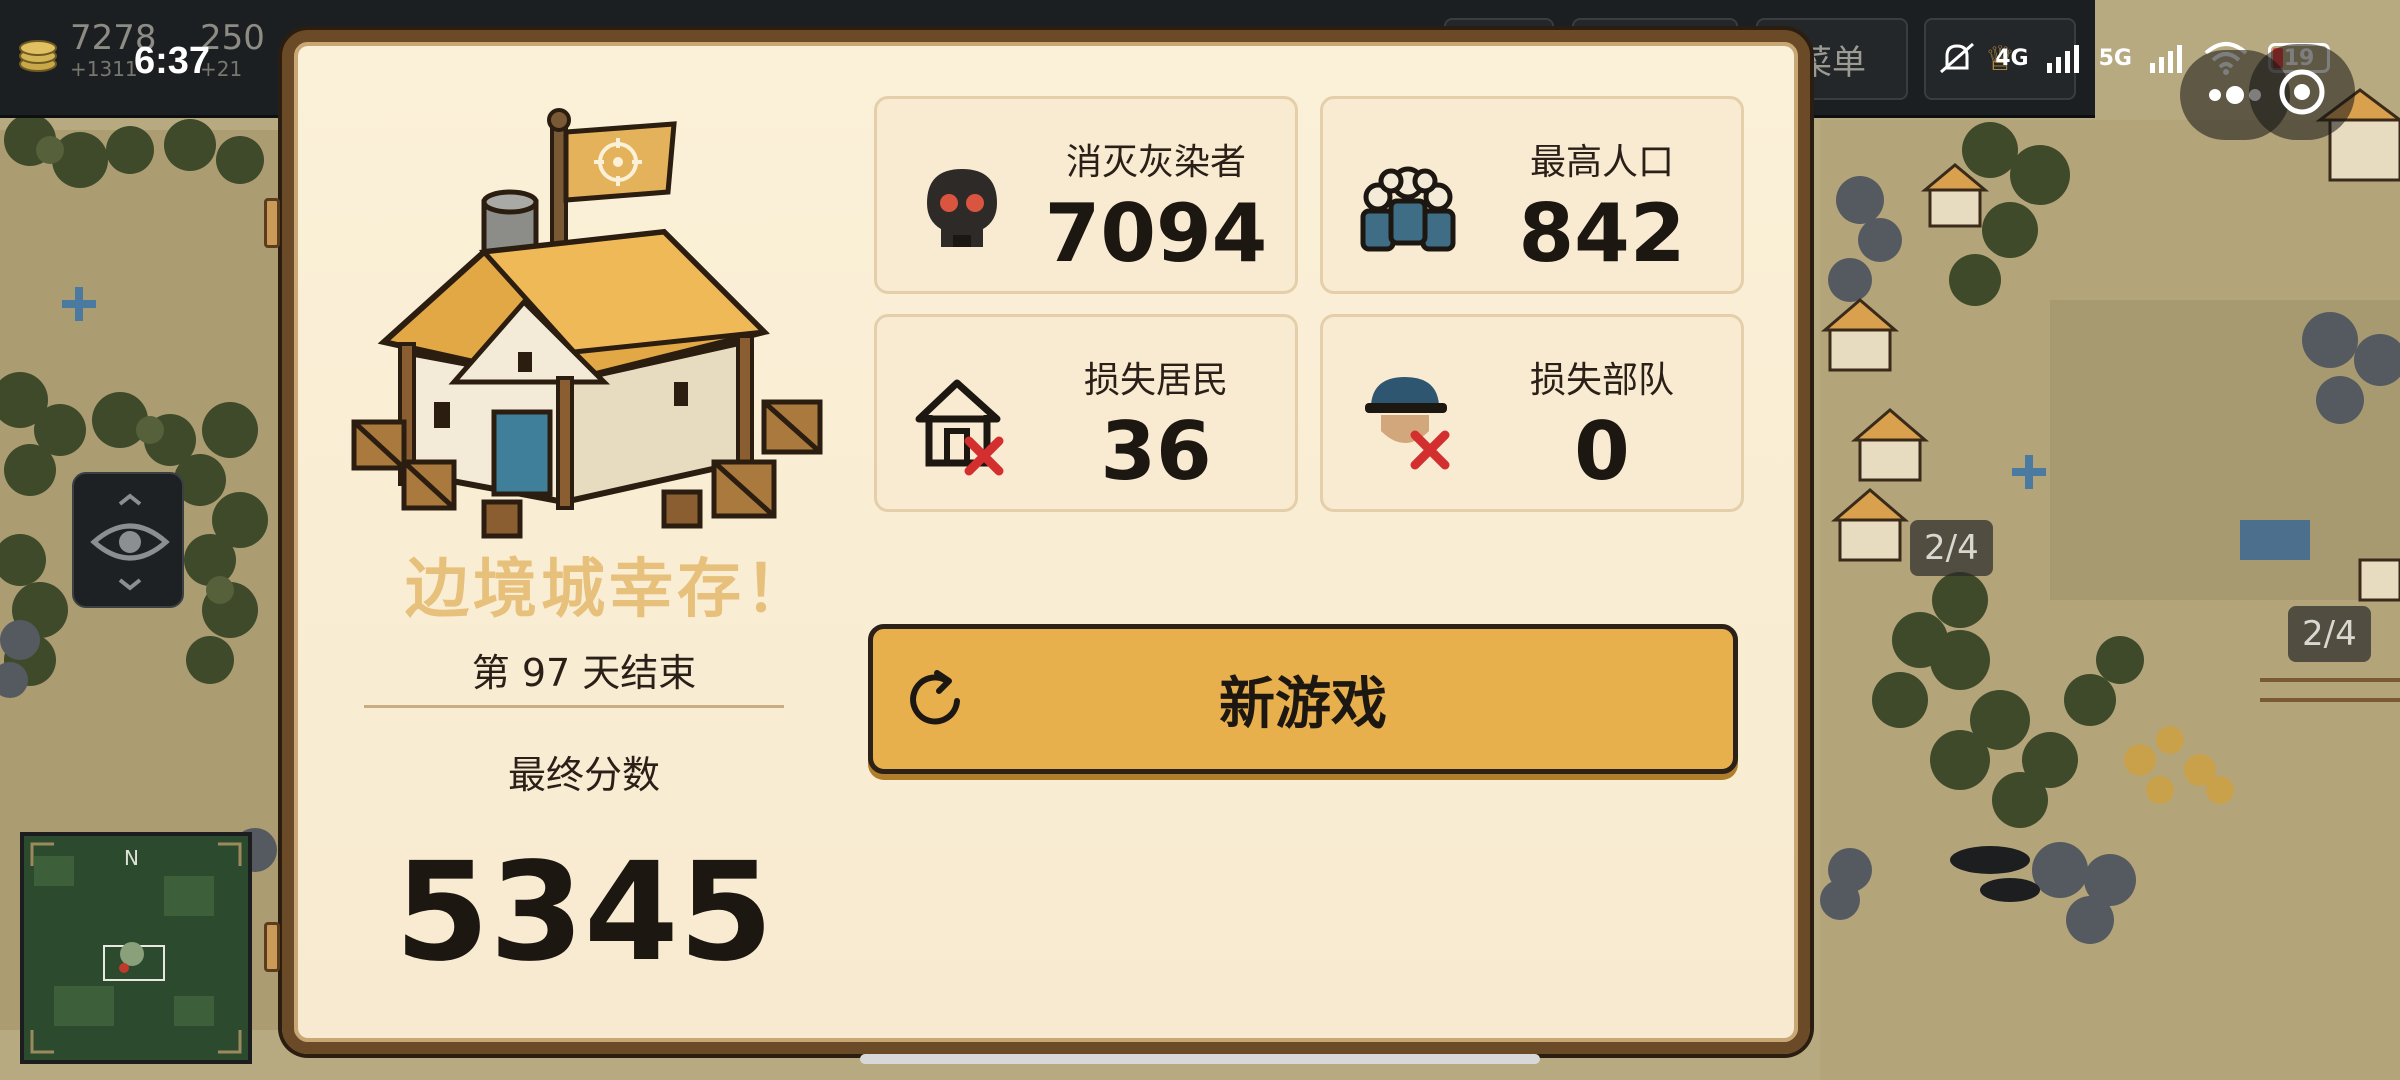 Image resolution: width=2400 pixels, height=1080 pixels. I want to click on stat-label: 损失居民, so click(1155, 380).